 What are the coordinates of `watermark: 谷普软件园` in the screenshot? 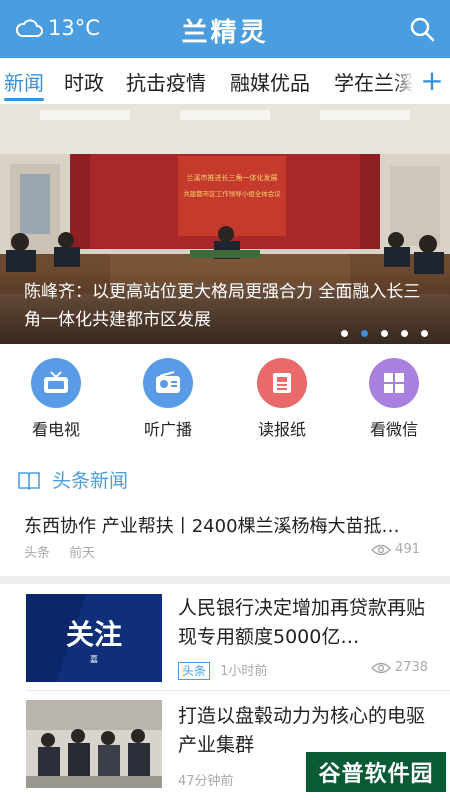 It's located at (376, 772).